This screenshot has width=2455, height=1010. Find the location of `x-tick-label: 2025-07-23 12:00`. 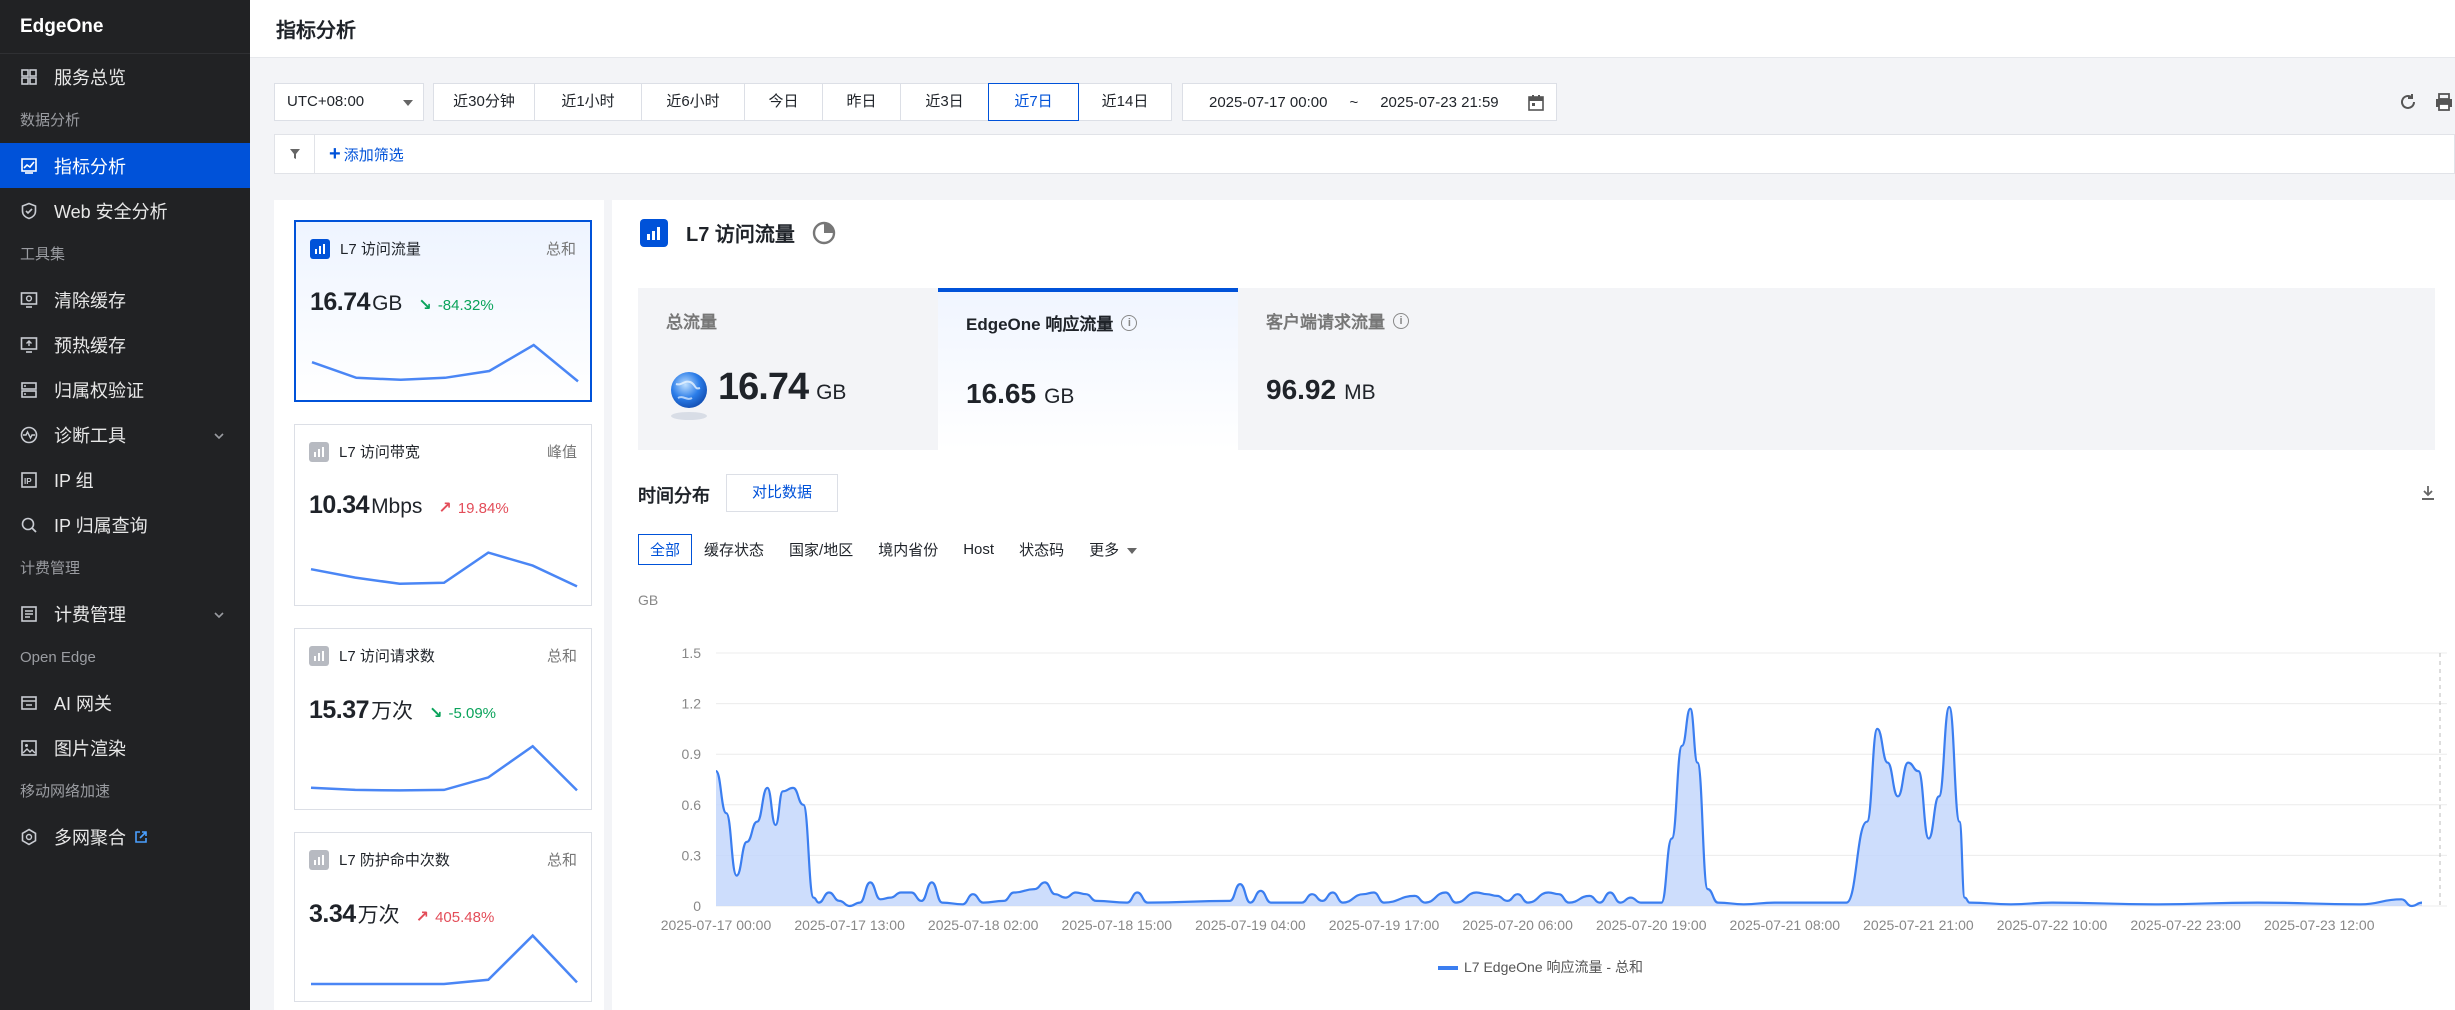

x-tick-label: 2025-07-23 12:00 is located at coordinates (2319, 925).